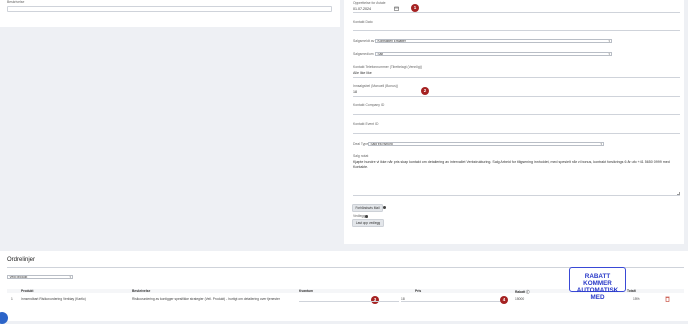 The width and height of the screenshot is (688, 324). Describe the element at coordinates (597, 294) in the screenshot. I see `callout-line-2: AUTOMATISK MED` at that location.